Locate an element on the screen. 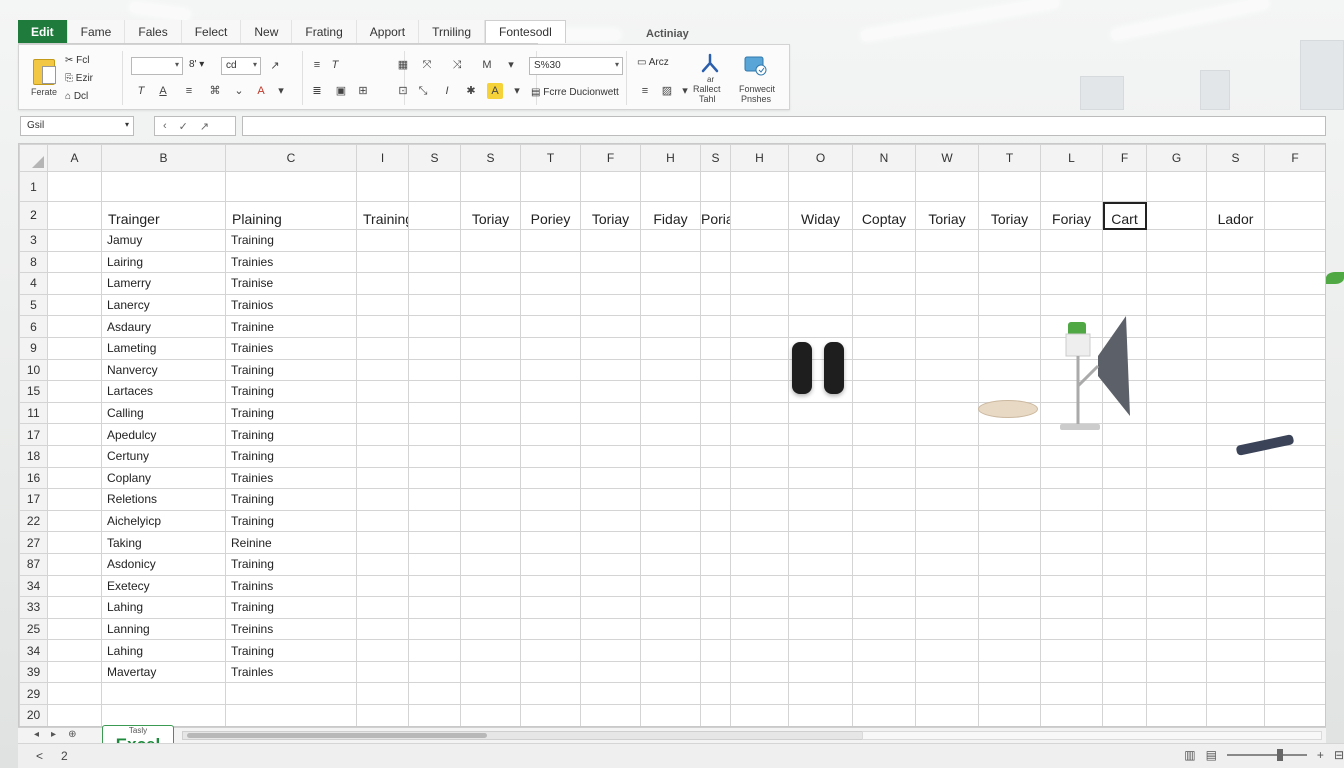 This screenshot has width=1344, height=768. cell: Taking is located at coordinates (163, 542).